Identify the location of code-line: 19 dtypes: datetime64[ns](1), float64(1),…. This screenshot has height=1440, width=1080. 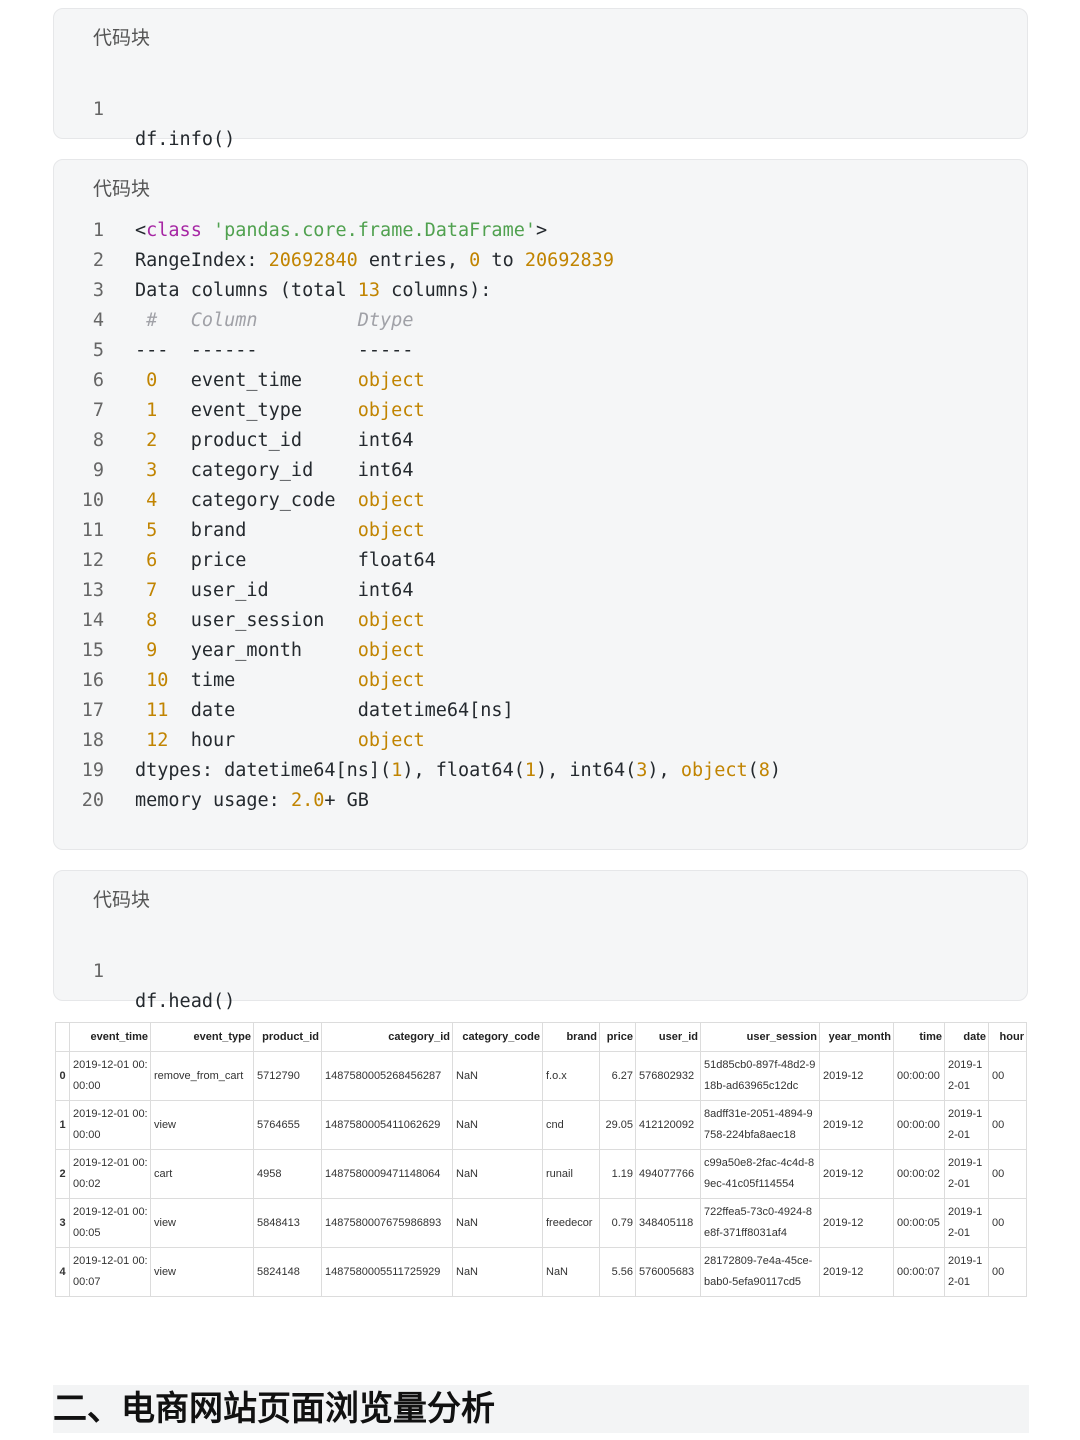
(540, 771).